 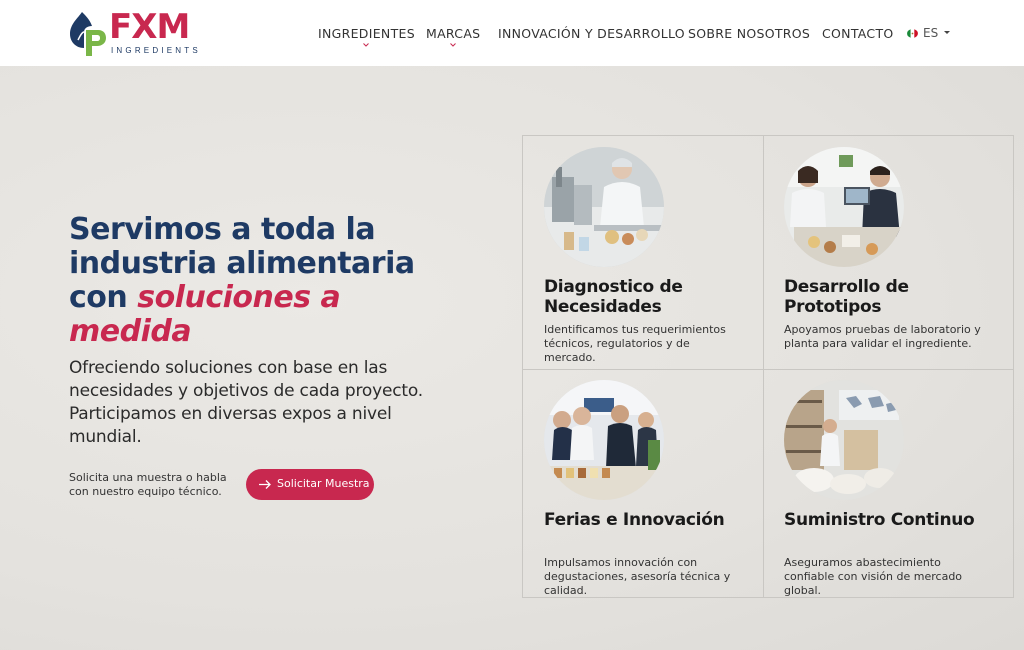 I want to click on mexico-flag-icon, so click(x=912, y=33).